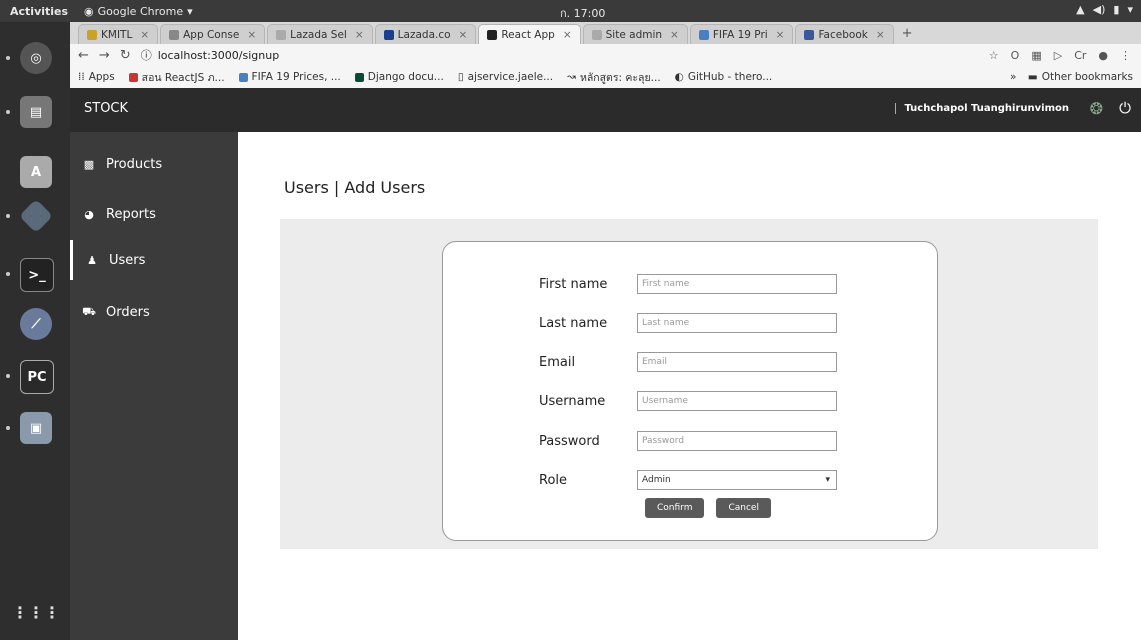 The image size is (1141, 640). What do you see at coordinates (154, 260) in the screenshot?
I see `sidebar-item-users: ♟ Users` at bounding box center [154, 260].